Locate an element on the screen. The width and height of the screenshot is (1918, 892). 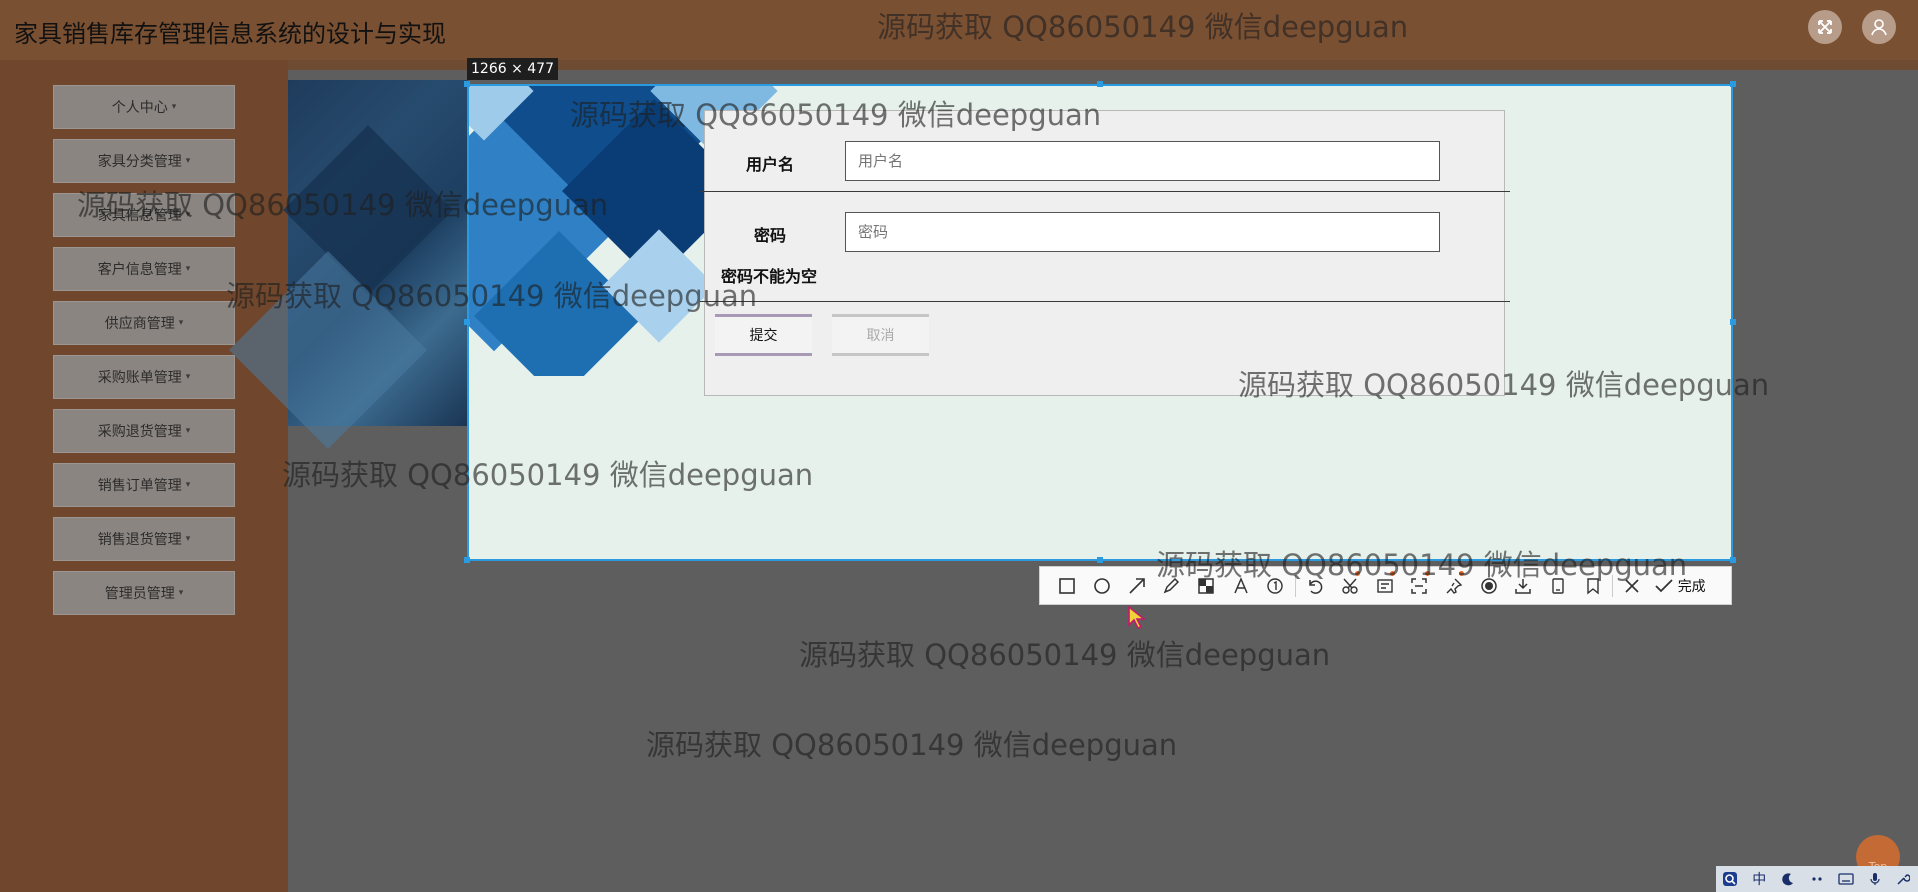
sidebar-item-label: 采购退货管理 is located at coordinates (139, 432).